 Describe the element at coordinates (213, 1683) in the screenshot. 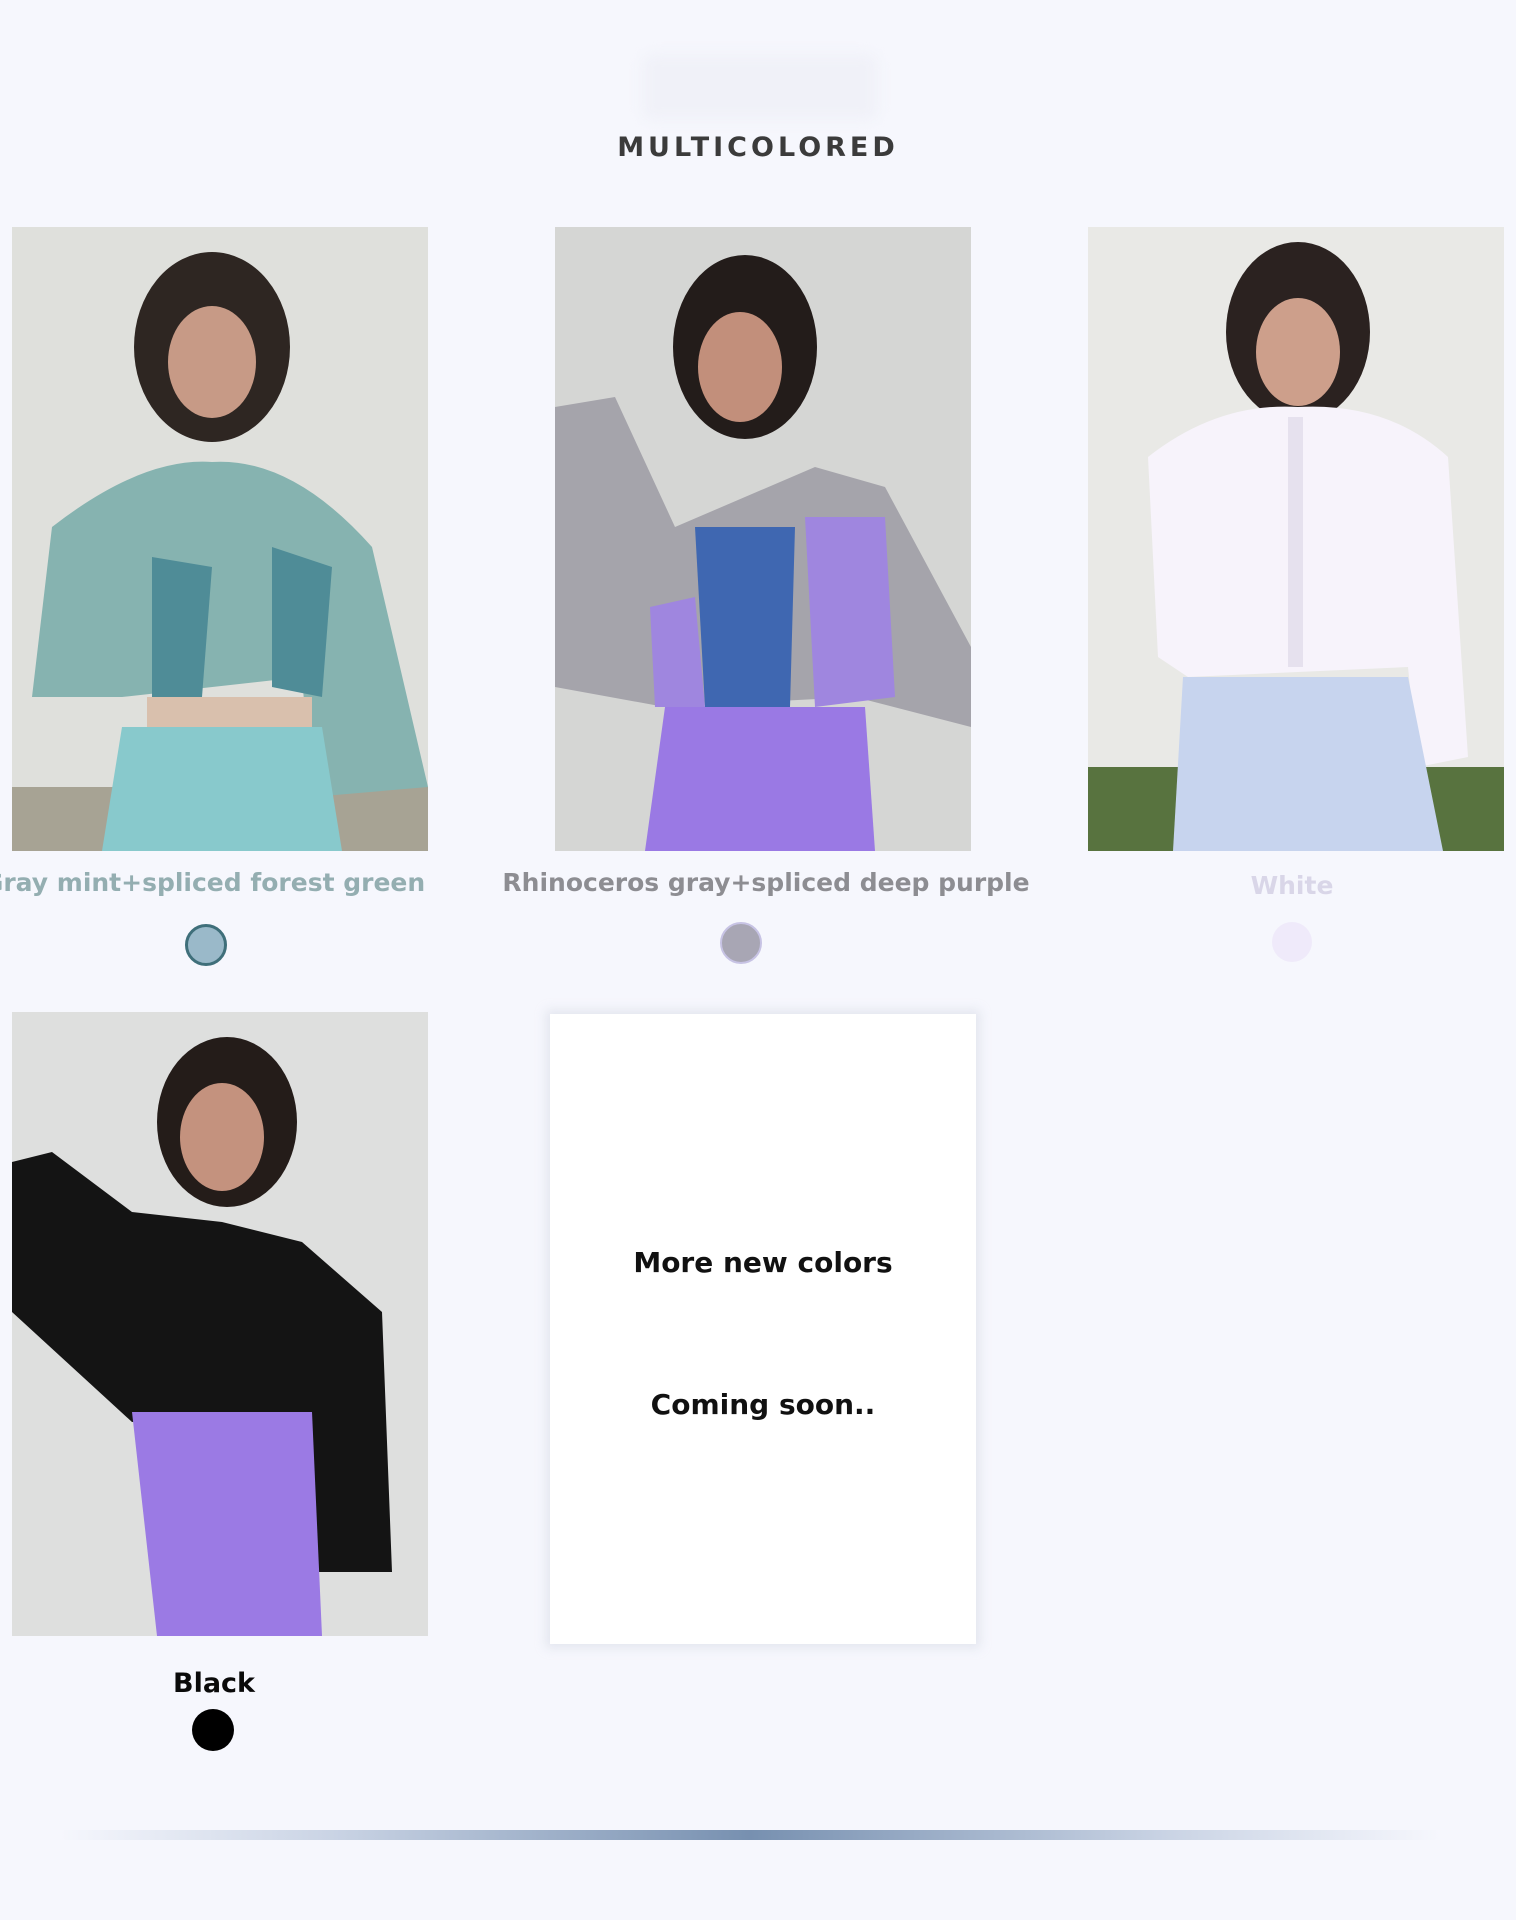

I see `variant-label: Black` at that location.